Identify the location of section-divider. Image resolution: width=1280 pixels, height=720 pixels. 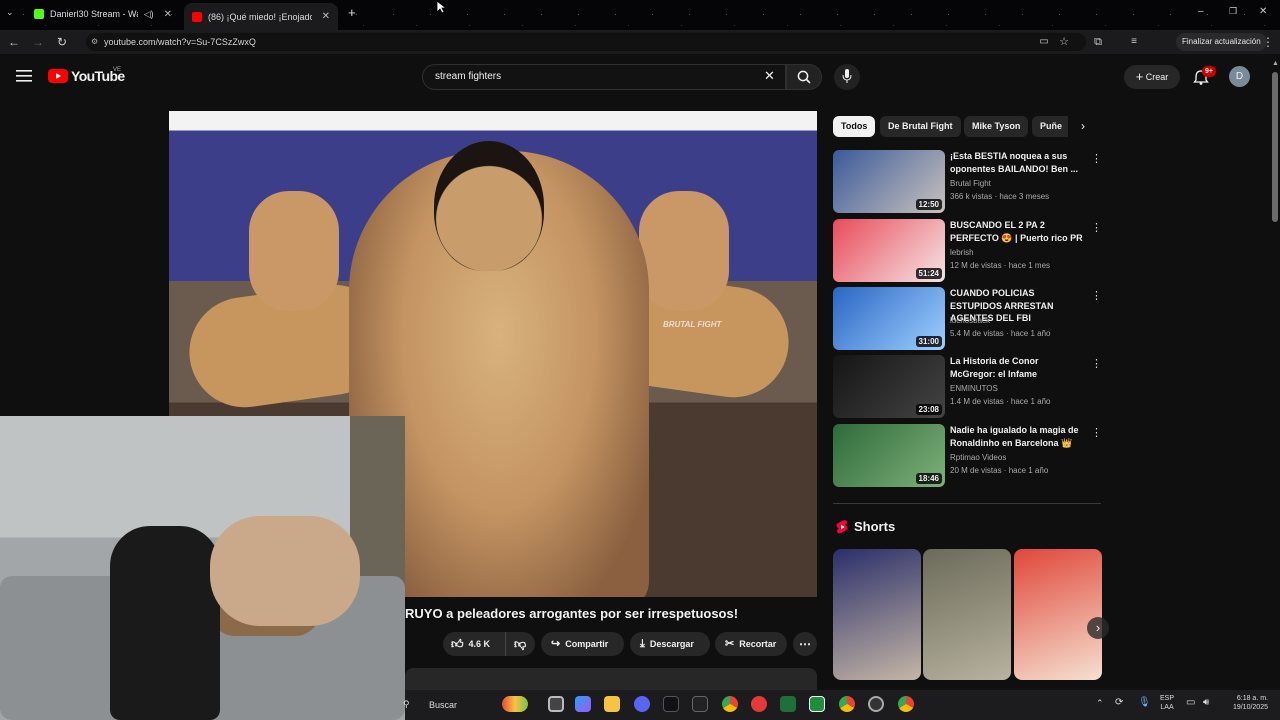
(967, 503).